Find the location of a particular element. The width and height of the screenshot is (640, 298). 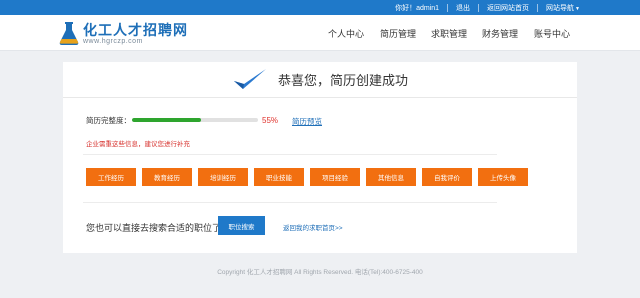

site-home-link: 返回网站首页 is located at coordinates (508, 8).